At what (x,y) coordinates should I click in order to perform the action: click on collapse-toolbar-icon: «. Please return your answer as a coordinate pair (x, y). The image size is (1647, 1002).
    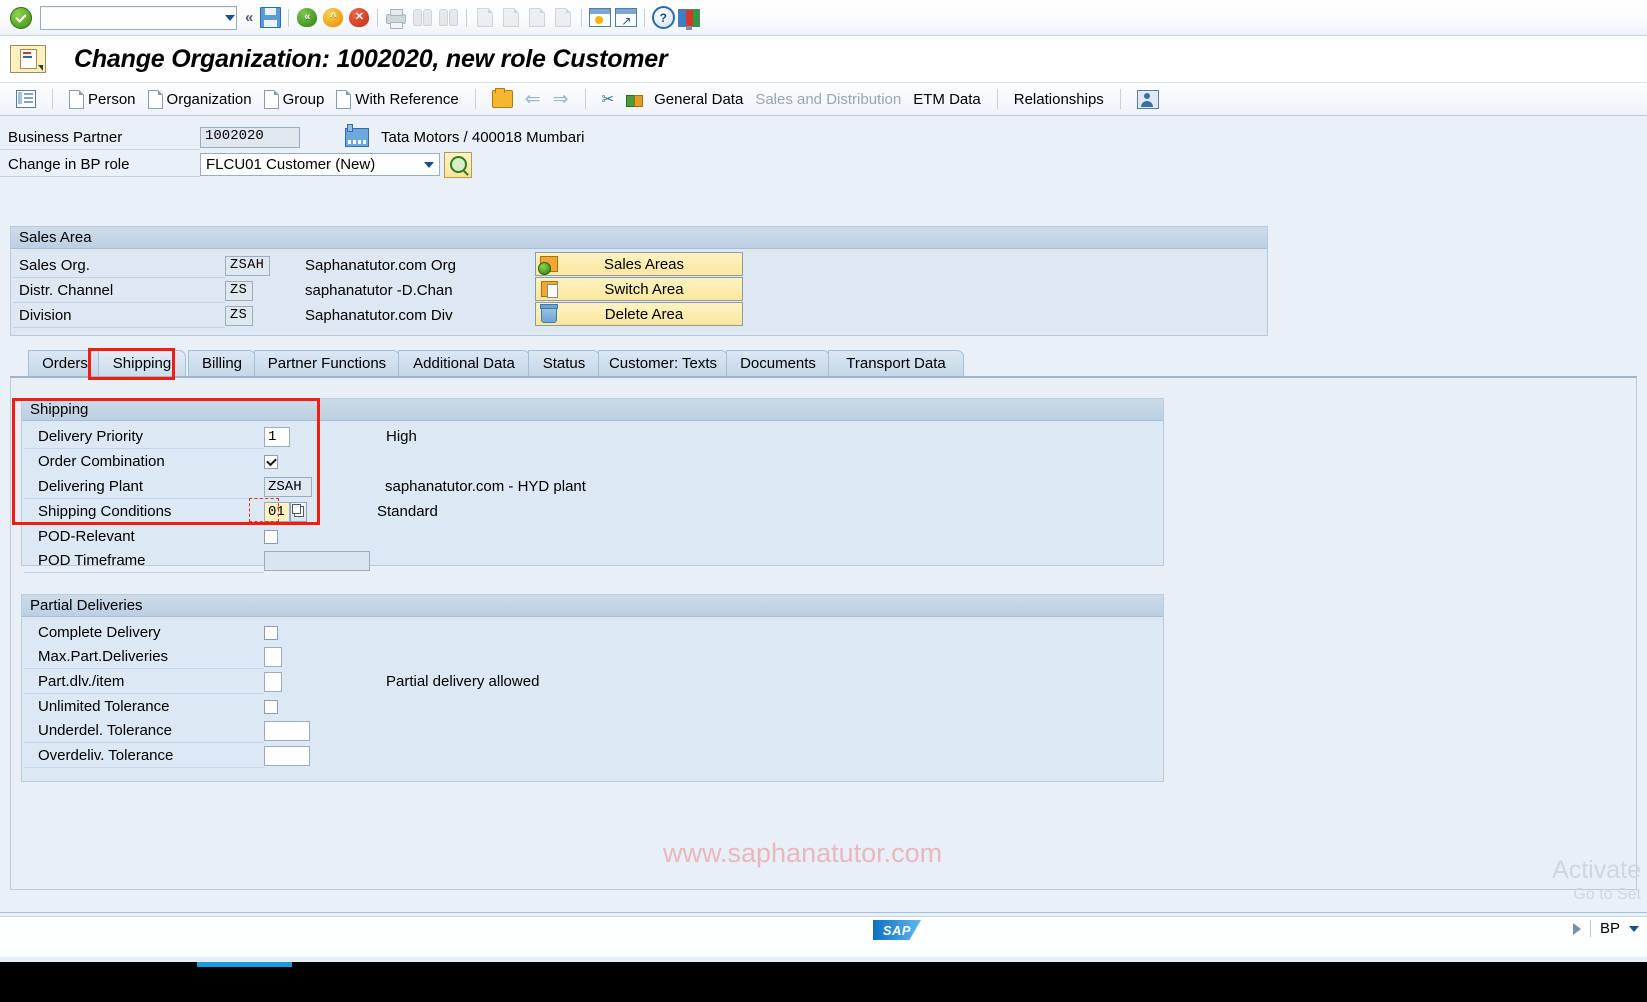
    Looking at the image, I should click on (249, 17).